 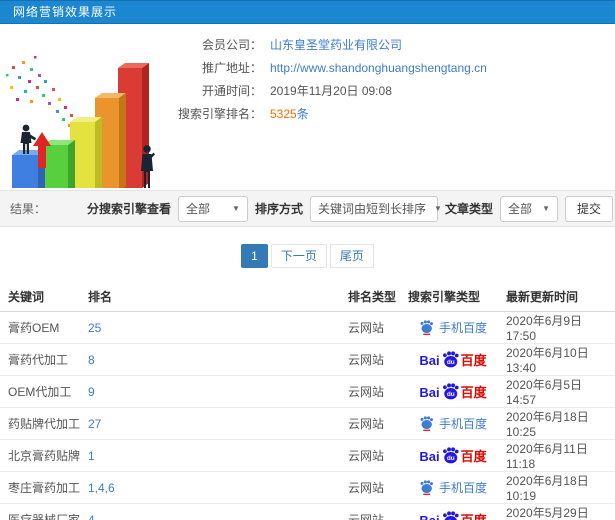 I want to click on member-company-link: 山东皇圣堂药业有限公司, so click(x=336, y=45).